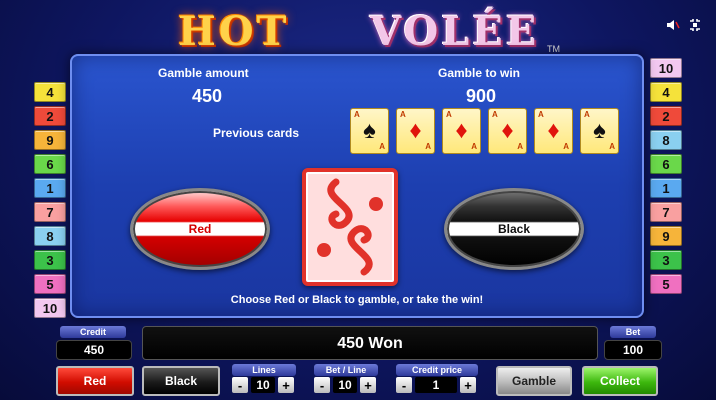  I want to click on left-payline-number: 4, so click(50, 92).